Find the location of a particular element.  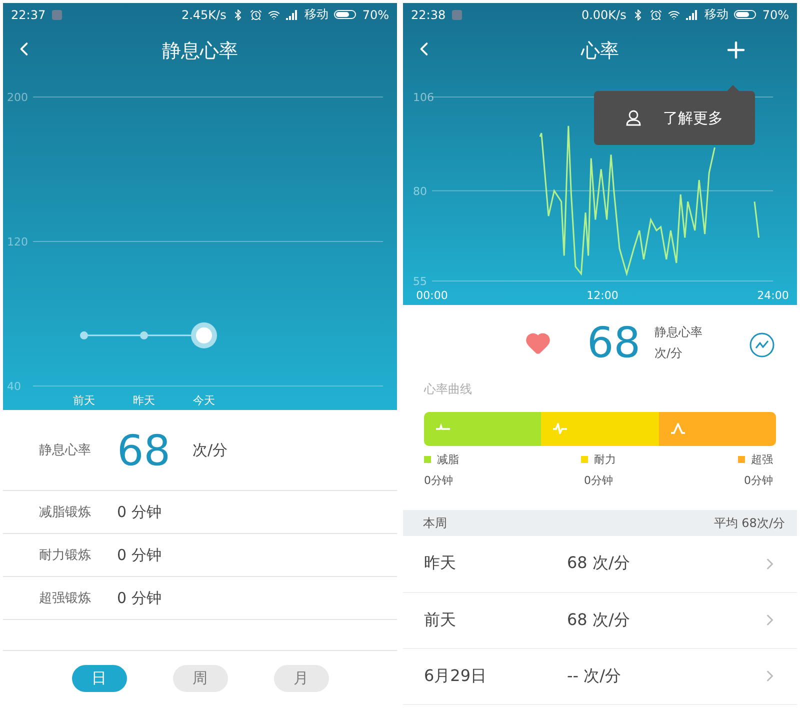

day-label: 今天 is located at coordinates (204, 400).